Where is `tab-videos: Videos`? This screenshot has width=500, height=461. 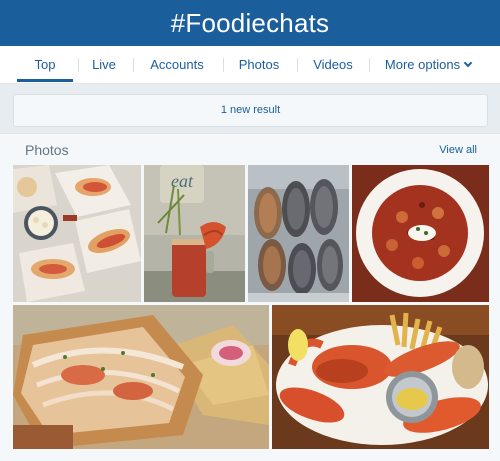 tab-videos: Videos is located at coordinates (333, 65).